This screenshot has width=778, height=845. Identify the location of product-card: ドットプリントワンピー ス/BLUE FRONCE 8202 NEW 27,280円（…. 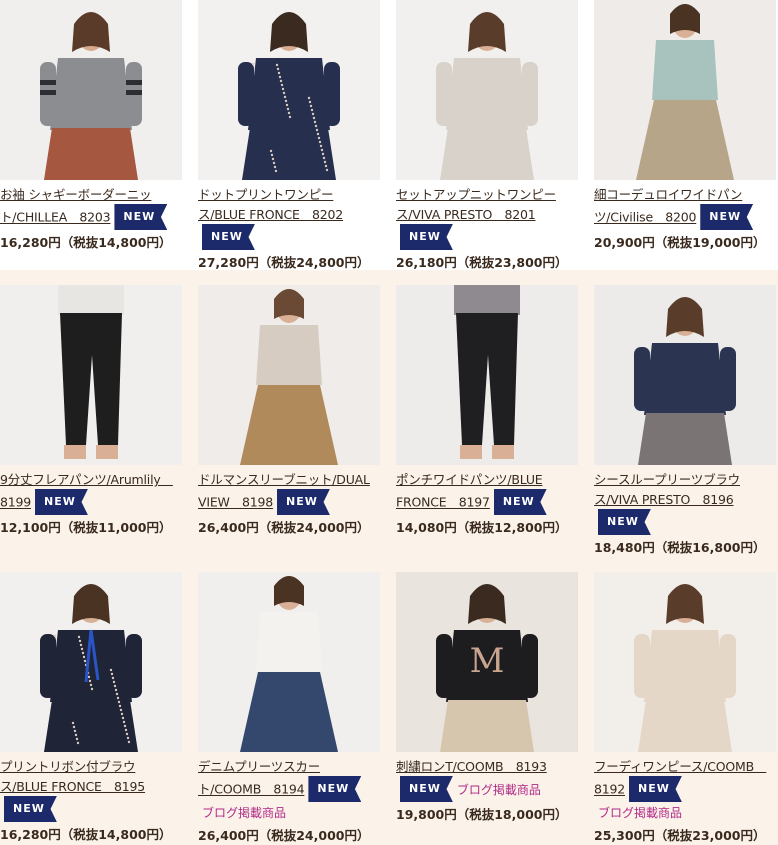
(289, 135).